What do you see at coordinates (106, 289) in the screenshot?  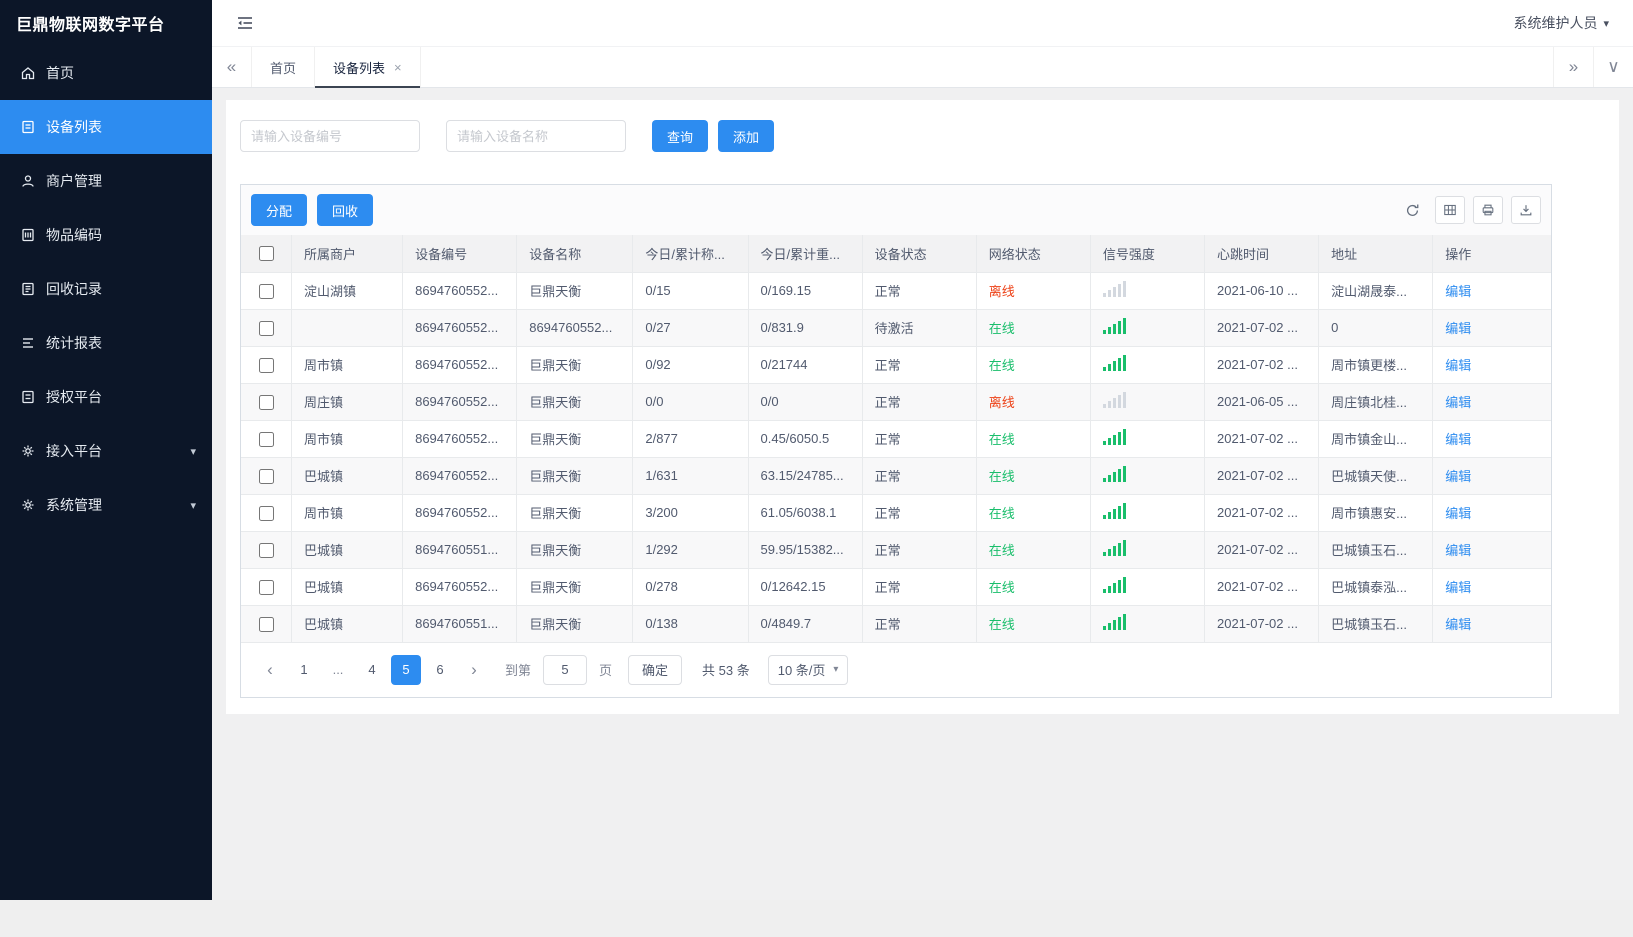 I see `sidebar-item-recycle-record: 回收记录` at bounding box center [106, 289].